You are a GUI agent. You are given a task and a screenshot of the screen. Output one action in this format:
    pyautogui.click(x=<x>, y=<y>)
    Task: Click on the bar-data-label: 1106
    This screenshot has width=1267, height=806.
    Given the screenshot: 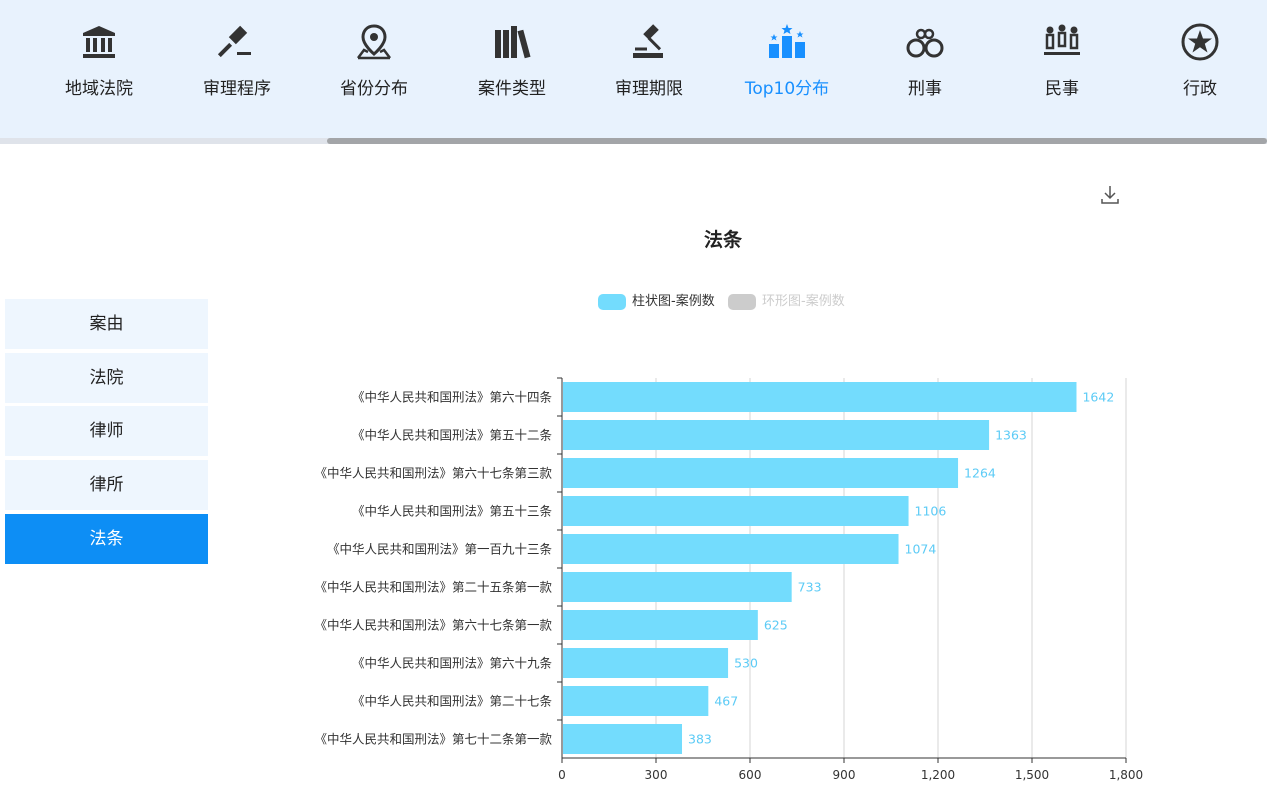 What is the action you would take?
    pyautogui.click(x=931, y=511)
    